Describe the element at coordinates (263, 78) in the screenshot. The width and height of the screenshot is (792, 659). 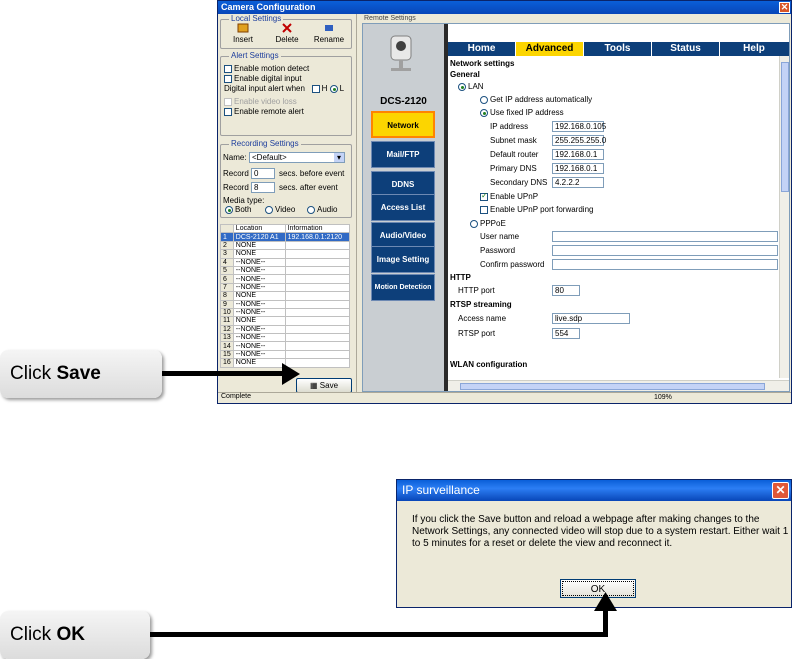
I see `enable-digital-checkbox: Enable digital input` at that location.